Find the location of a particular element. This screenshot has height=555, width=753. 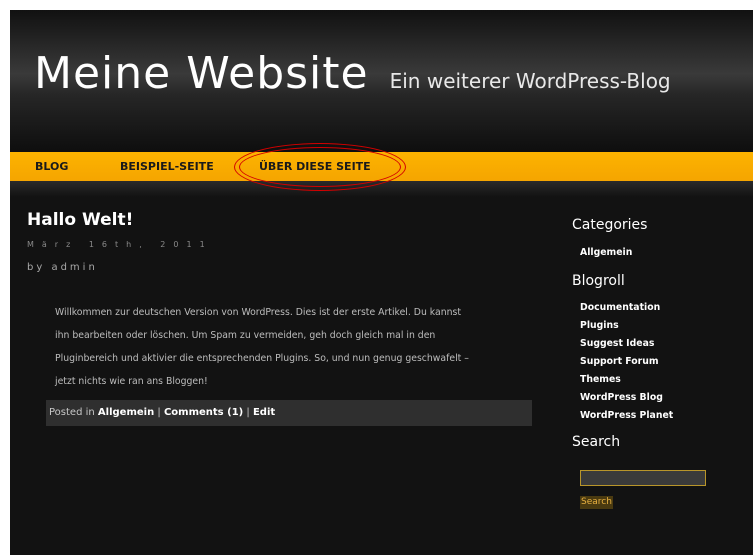

search-heading: Search is located at coordinates (596, 442).